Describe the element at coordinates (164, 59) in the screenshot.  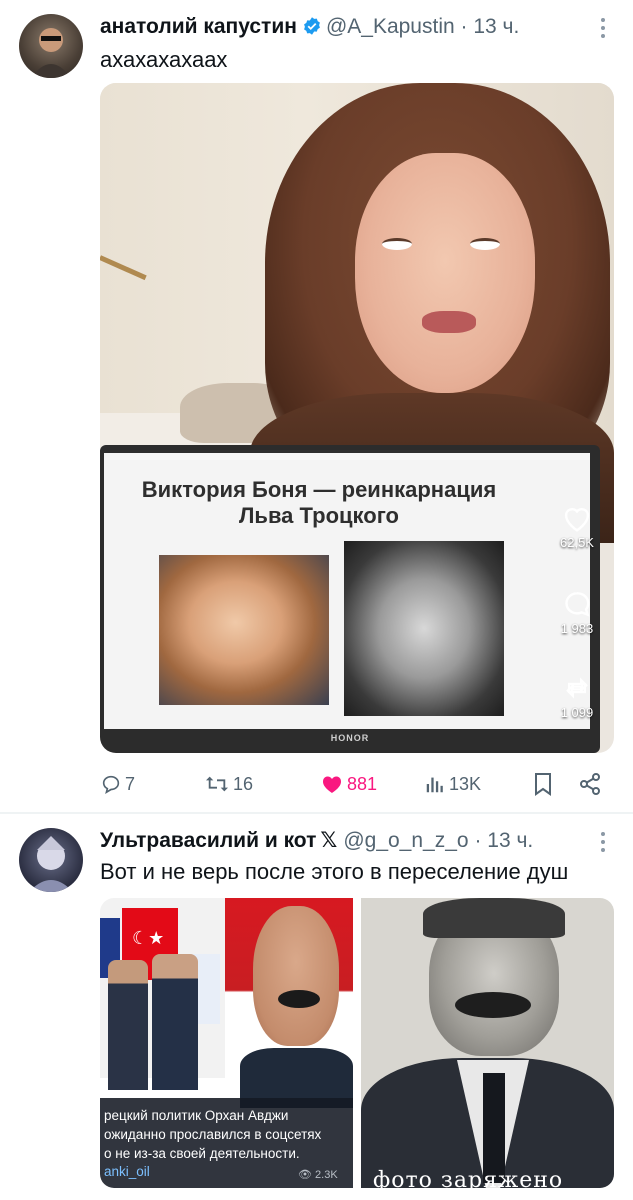
I see `tweet-text: ахахахахаах` at that location.